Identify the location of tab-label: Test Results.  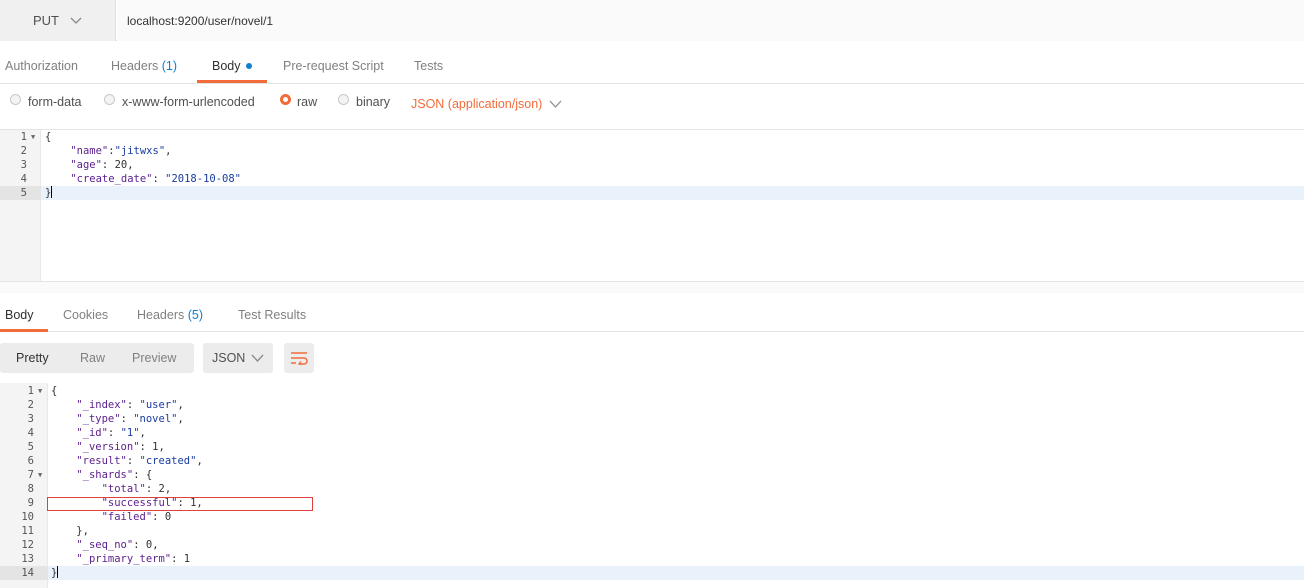
(272, 315).